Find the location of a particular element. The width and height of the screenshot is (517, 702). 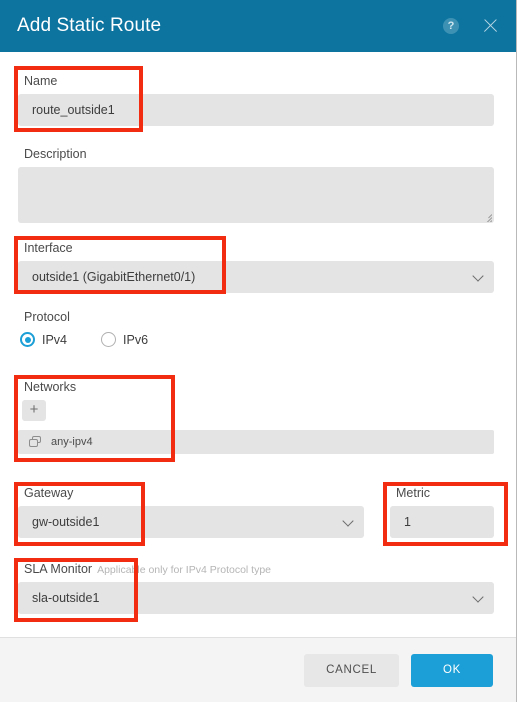

dialog-titlebar: Add Static Route ? is located at coordinates (258, 26).